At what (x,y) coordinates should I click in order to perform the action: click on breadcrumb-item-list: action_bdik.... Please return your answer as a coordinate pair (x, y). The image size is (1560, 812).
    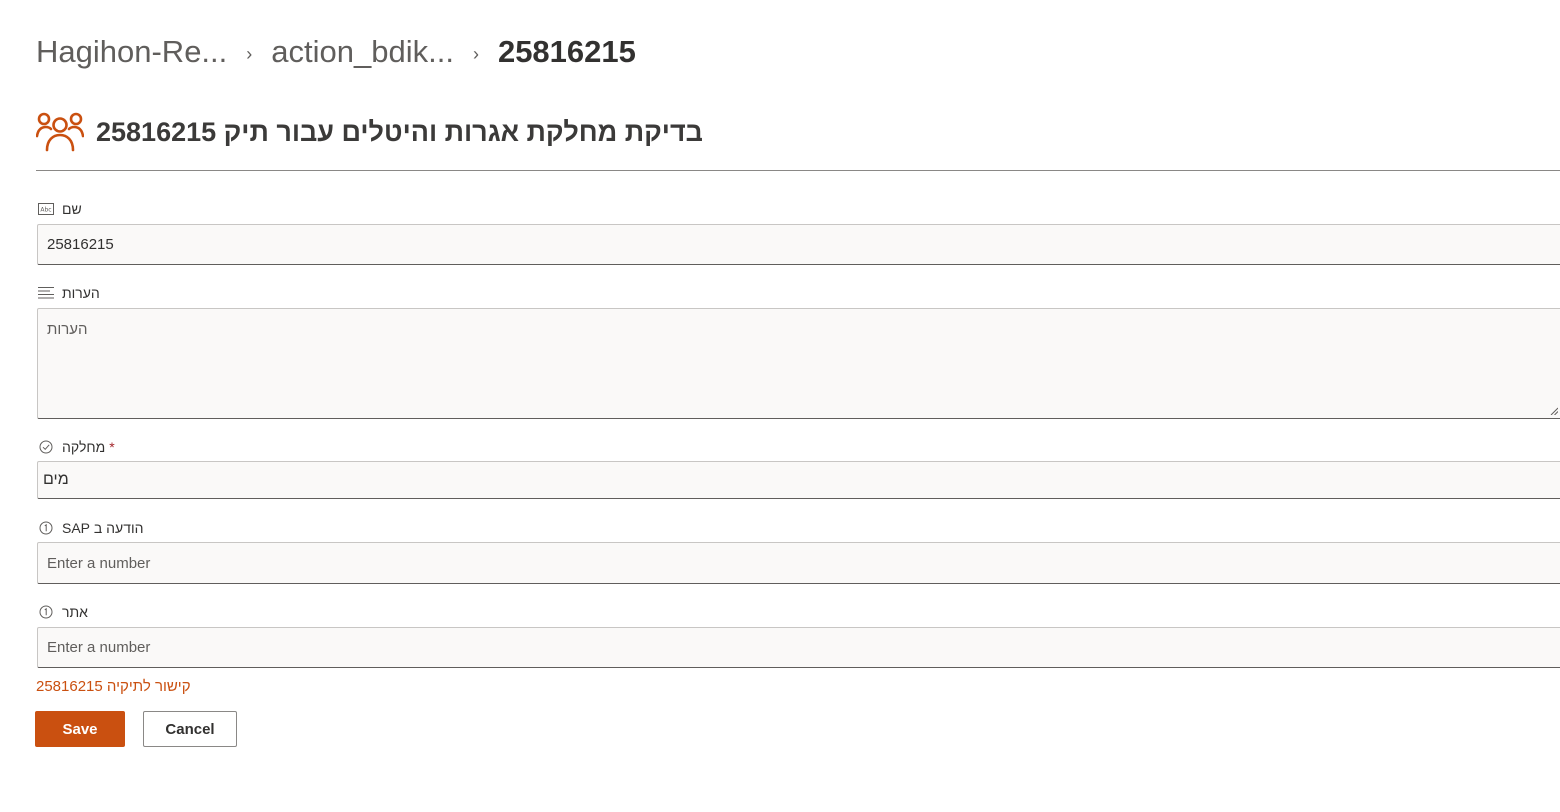
    Looking at the image, I should click on (362, 52).